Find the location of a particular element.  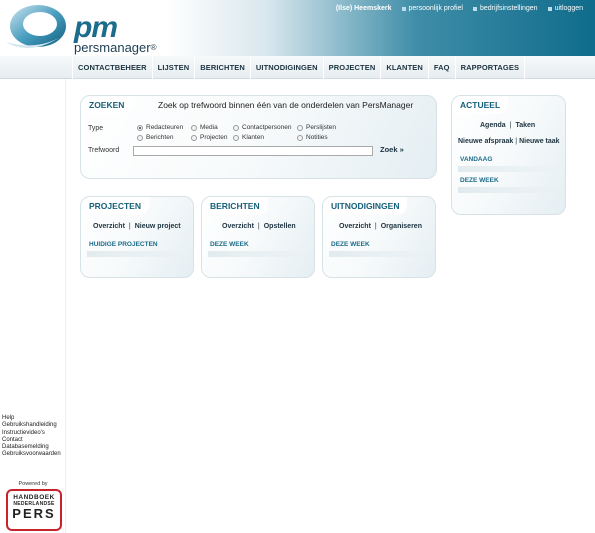

manual-link: Gebruikshandleiding is located at coordinates (31, 425).